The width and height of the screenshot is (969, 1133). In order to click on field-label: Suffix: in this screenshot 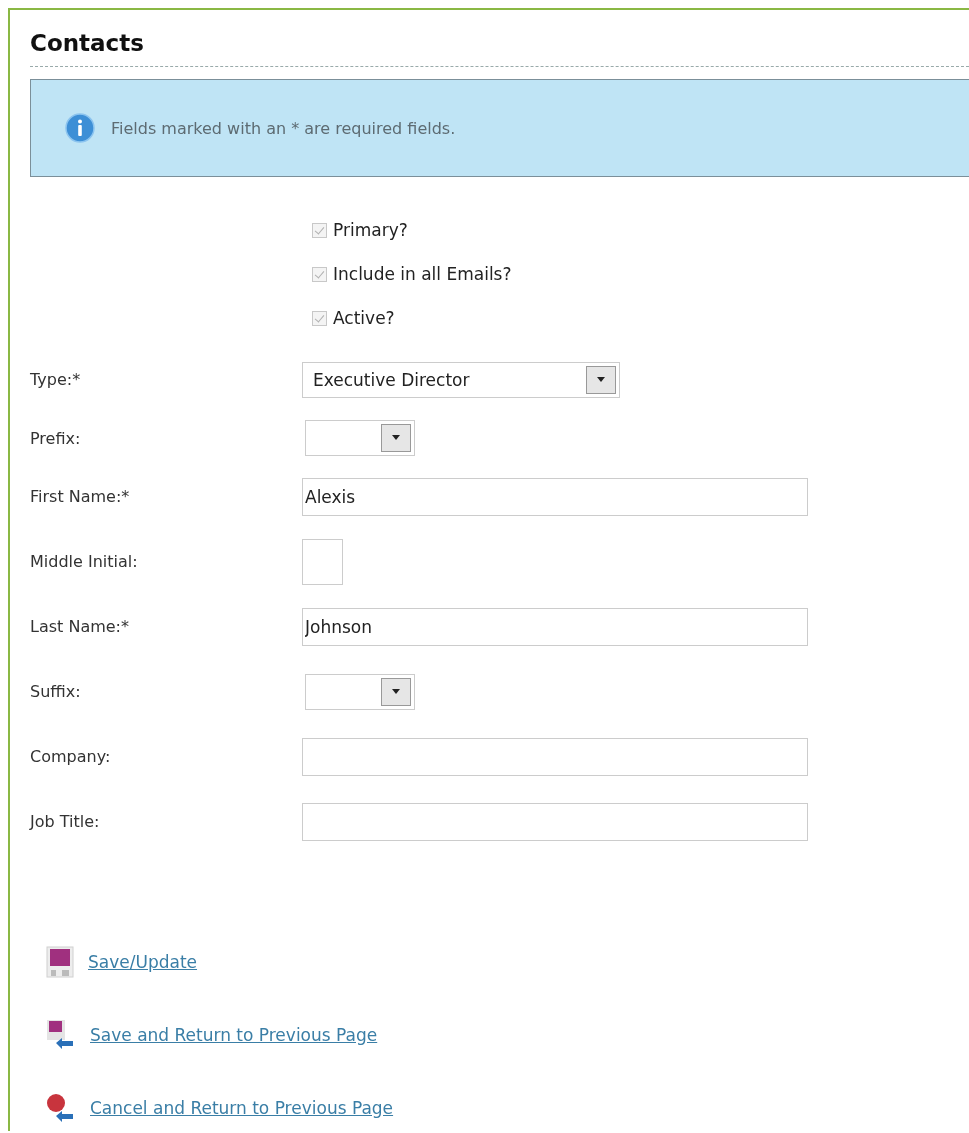, I will do `click(56, 691)`.